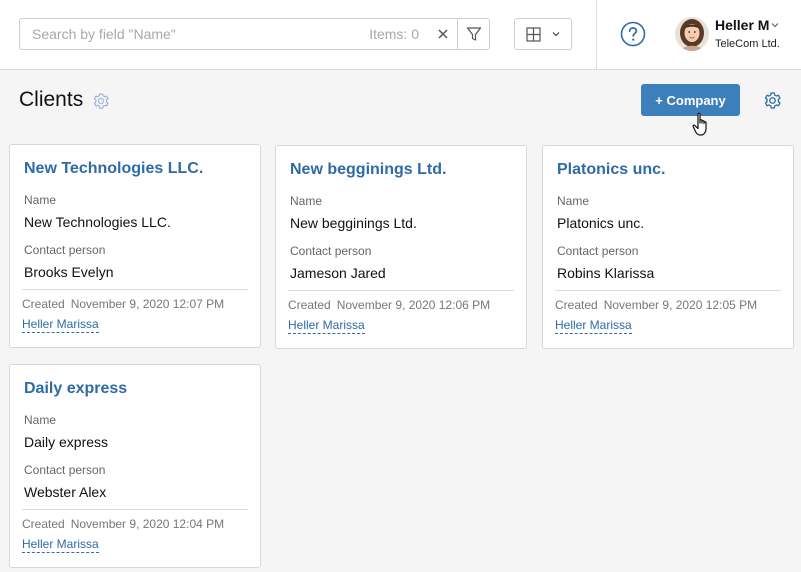 Image resolution: width=801 pixels, height=572 pixels. I want to click on close-icon, so click(443, 34).